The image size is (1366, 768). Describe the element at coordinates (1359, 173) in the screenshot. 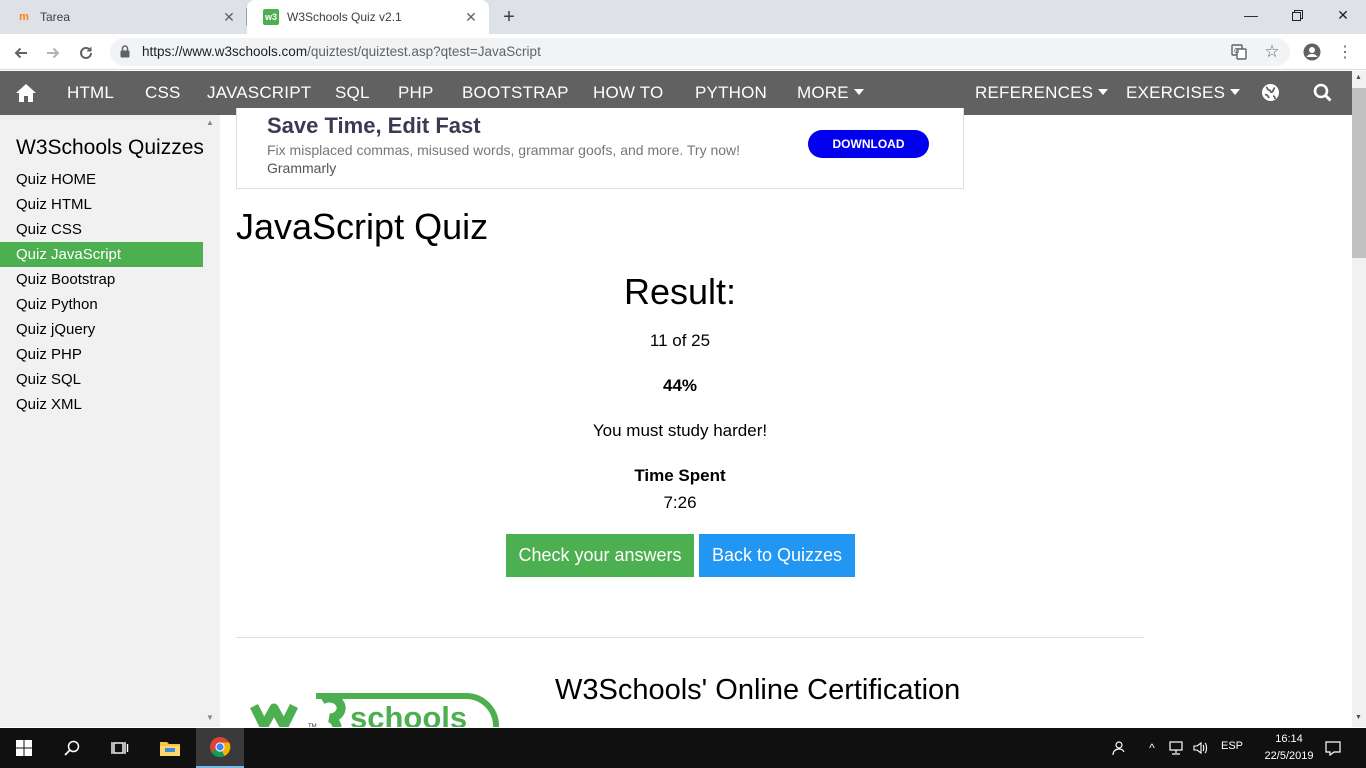

I see `scrollbar-thumb` at that location.